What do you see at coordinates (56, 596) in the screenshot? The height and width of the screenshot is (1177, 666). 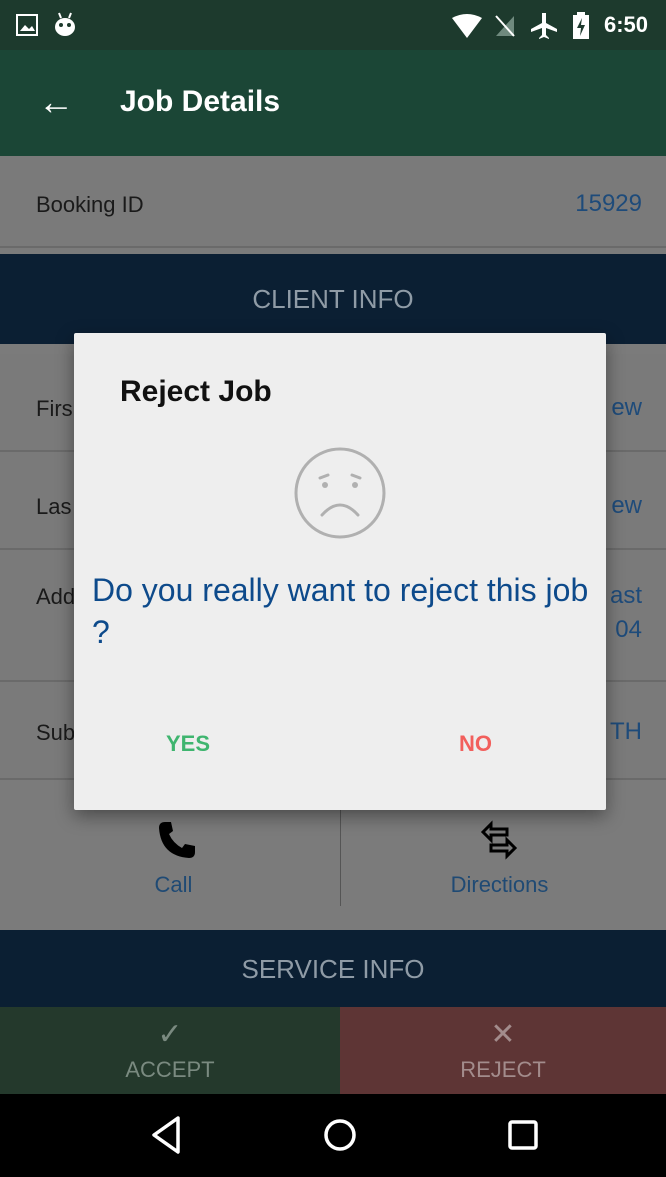 I see `client-row-label: Add` at bounding box center [56, 596].